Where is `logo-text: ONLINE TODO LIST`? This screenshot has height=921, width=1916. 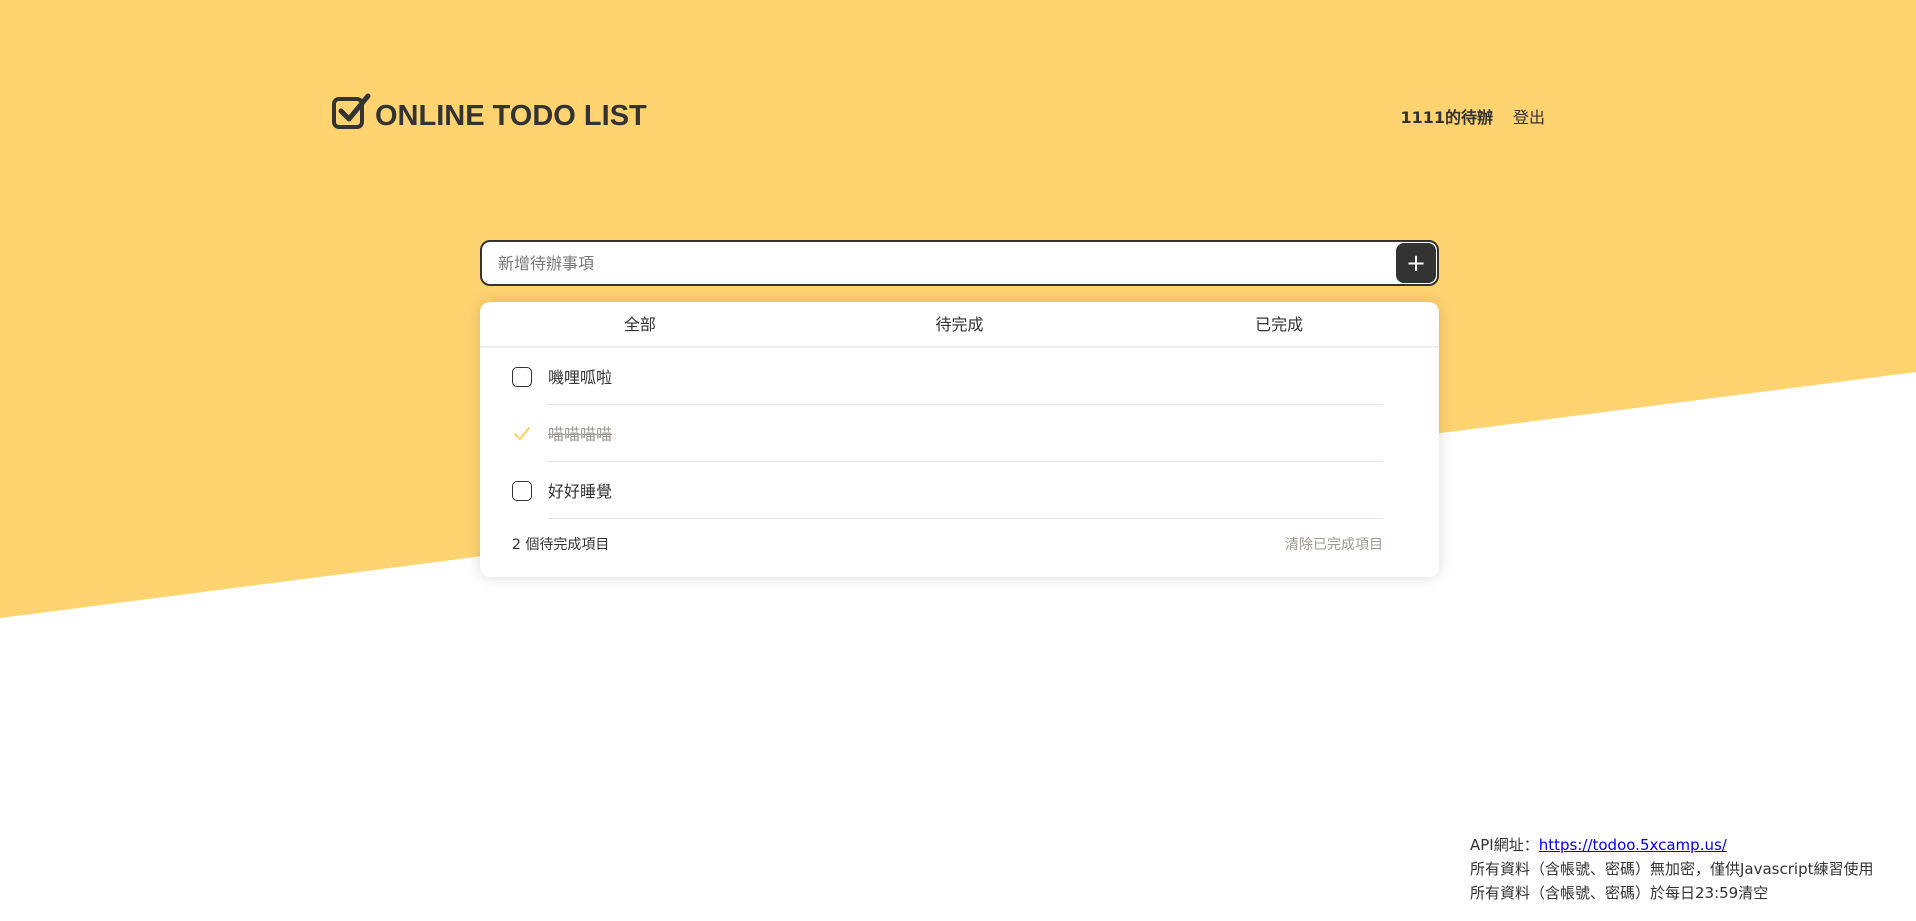 logo-text: ONLINE TODO LIST is located at coordinates (511, 116).